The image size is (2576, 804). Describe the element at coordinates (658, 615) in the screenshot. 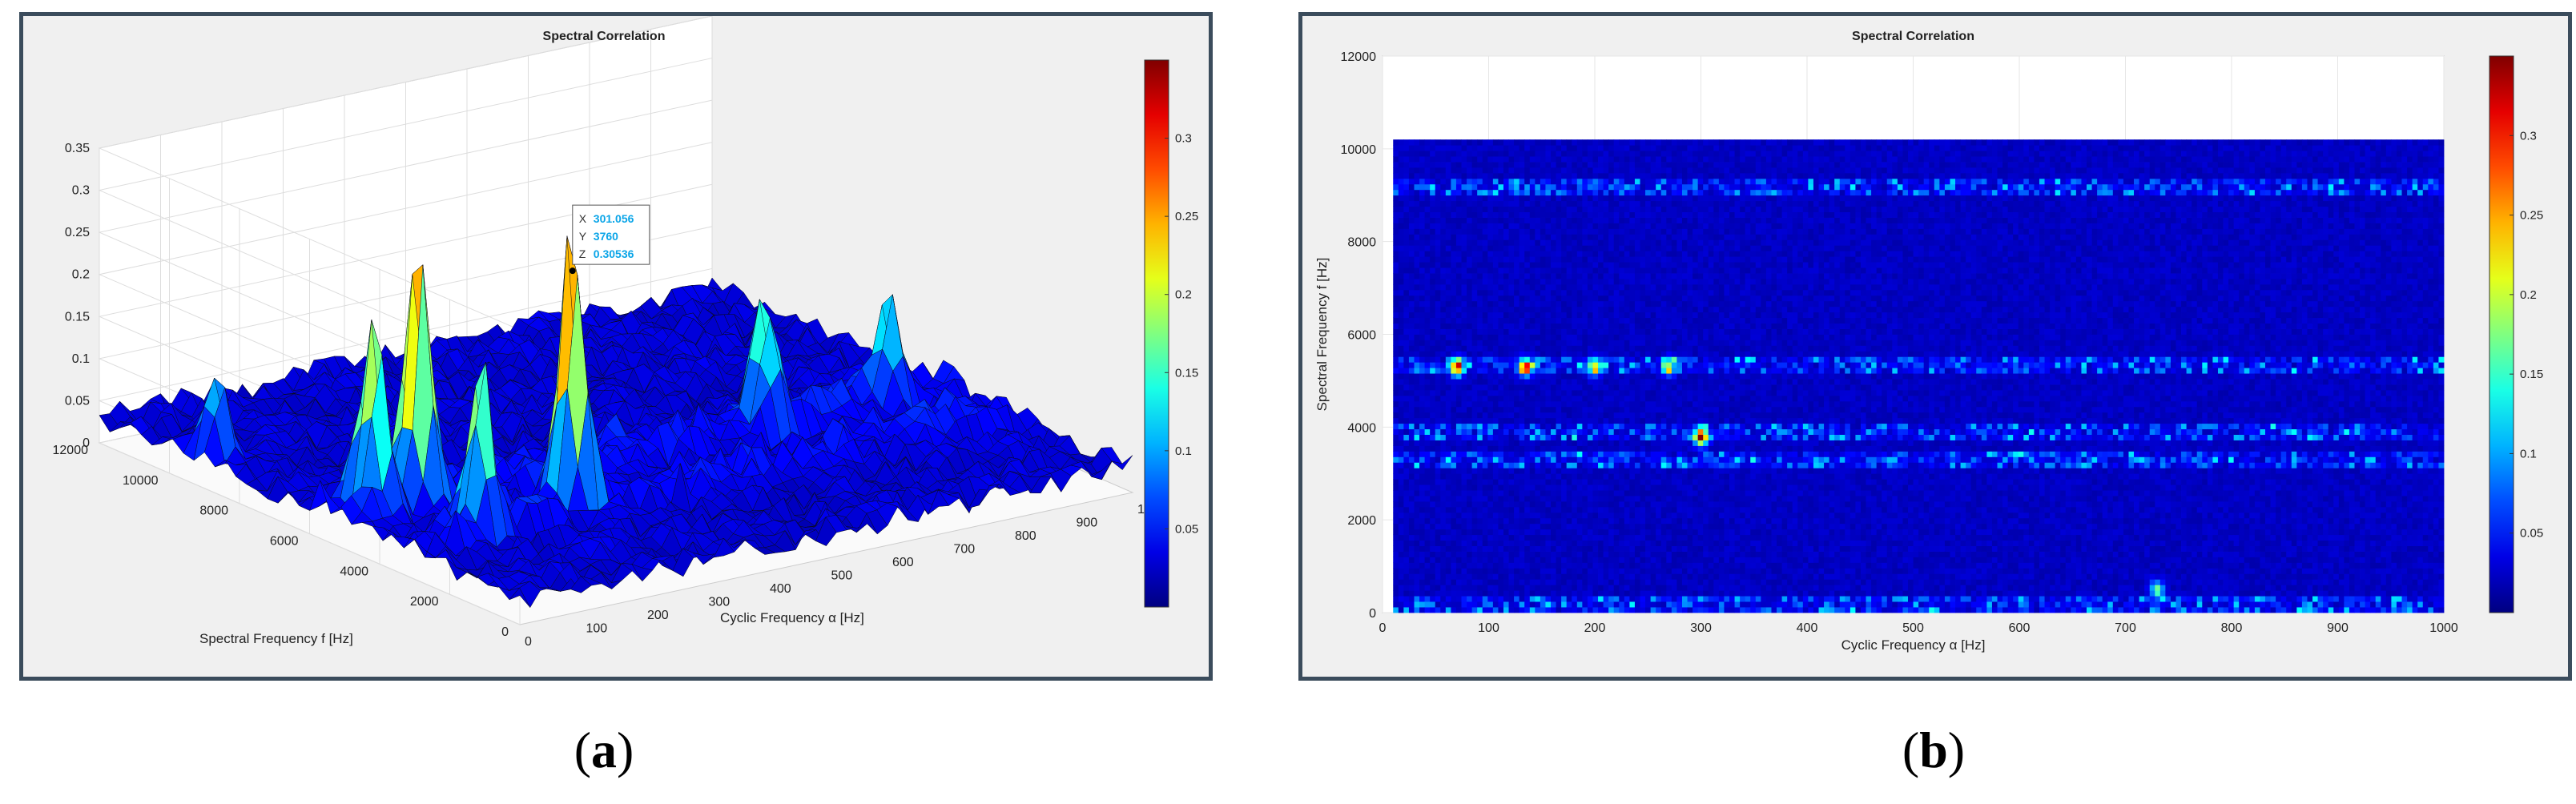

I see `surface-alpha-tick-label: 200` at that location.